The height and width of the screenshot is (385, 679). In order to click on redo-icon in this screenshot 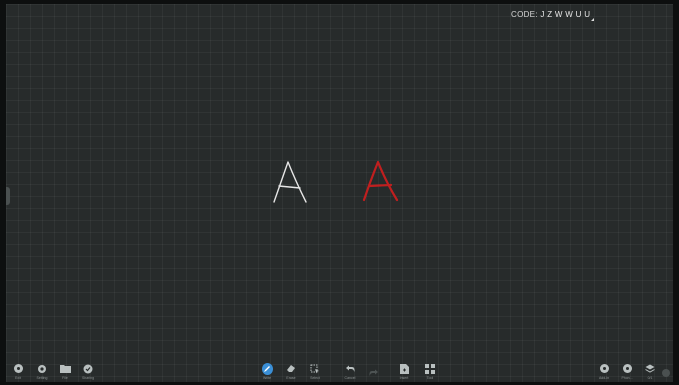, I will do `click(374, 372)`.